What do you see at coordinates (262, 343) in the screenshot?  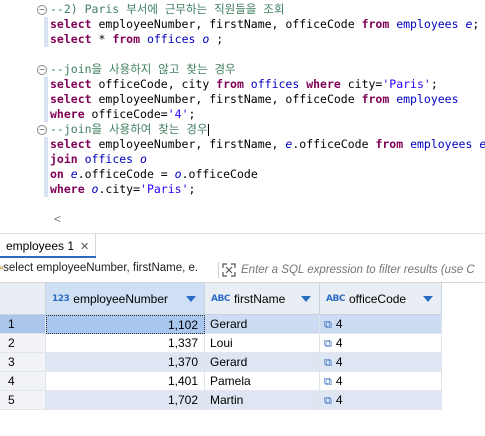 I see `cell-firstname: Loui` at bounding box center [262, 343].